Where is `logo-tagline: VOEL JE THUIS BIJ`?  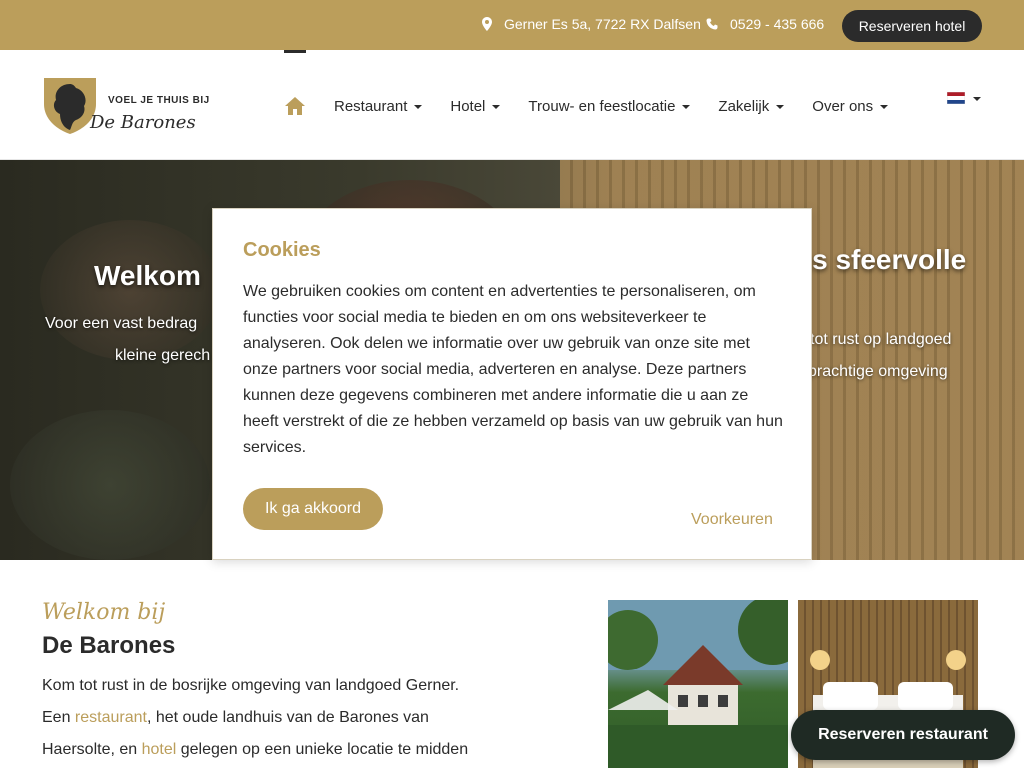
logo-tagline: VOEL JE THUIS BIJ is located at coordinates (159, 100).